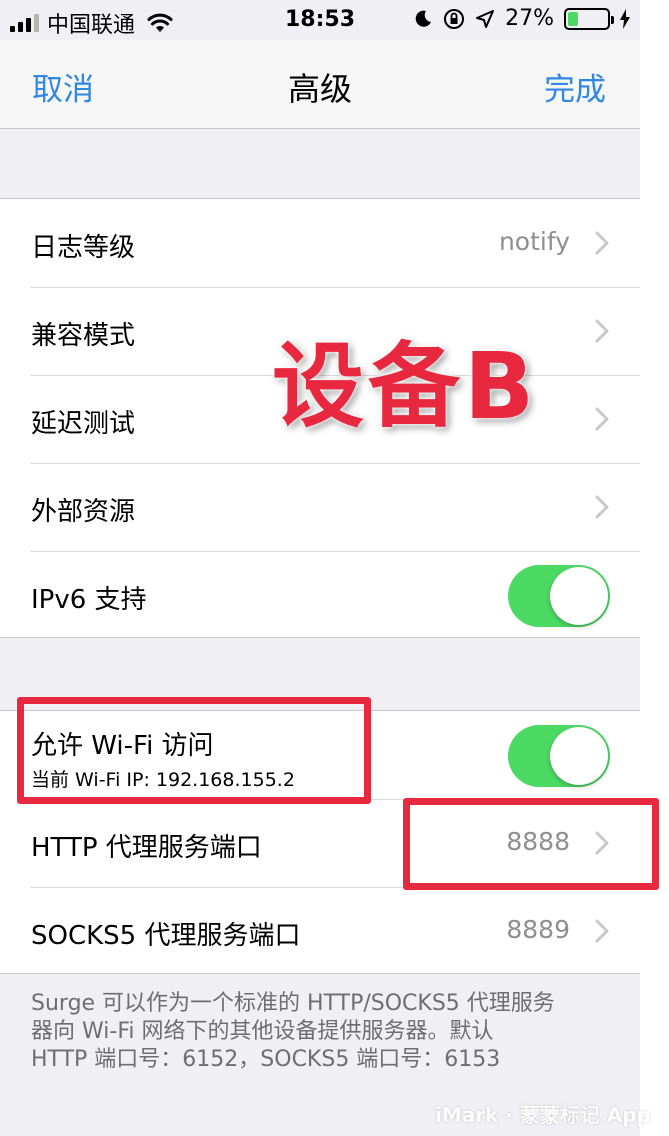 Image resolution: width=669 pixels, height=1136 pixels. I want to click on ipv6-toggle, so click(559, 596).